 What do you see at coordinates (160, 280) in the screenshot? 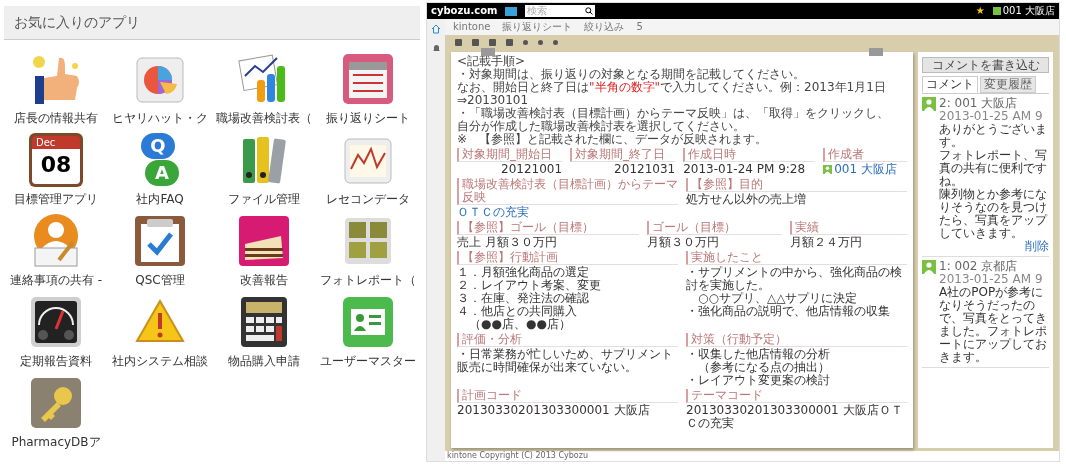
I see `app-label: QSC管理` at bounding box center [160, 280].